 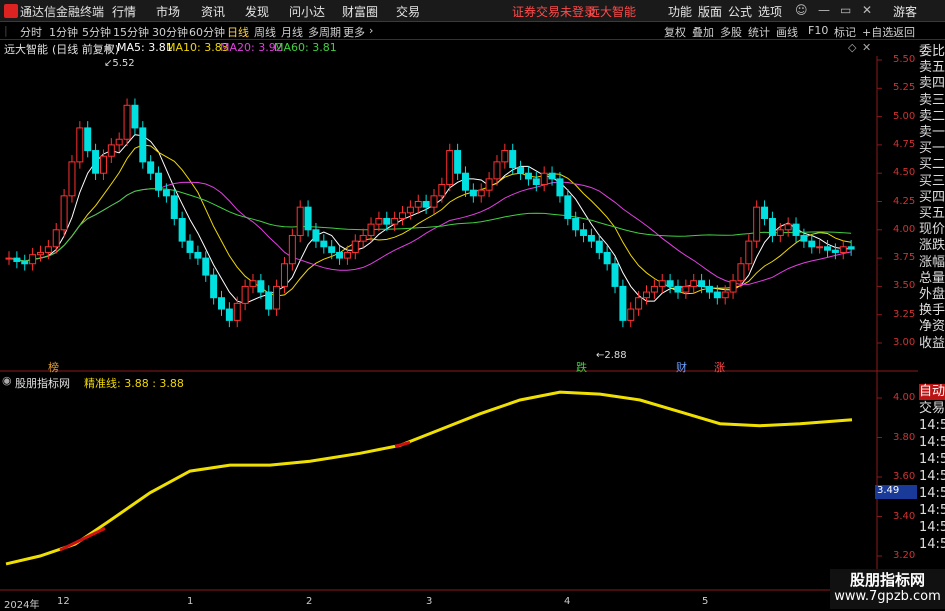 I want to click on quote-field-label: 涨跌, so click(x=932, y=246).